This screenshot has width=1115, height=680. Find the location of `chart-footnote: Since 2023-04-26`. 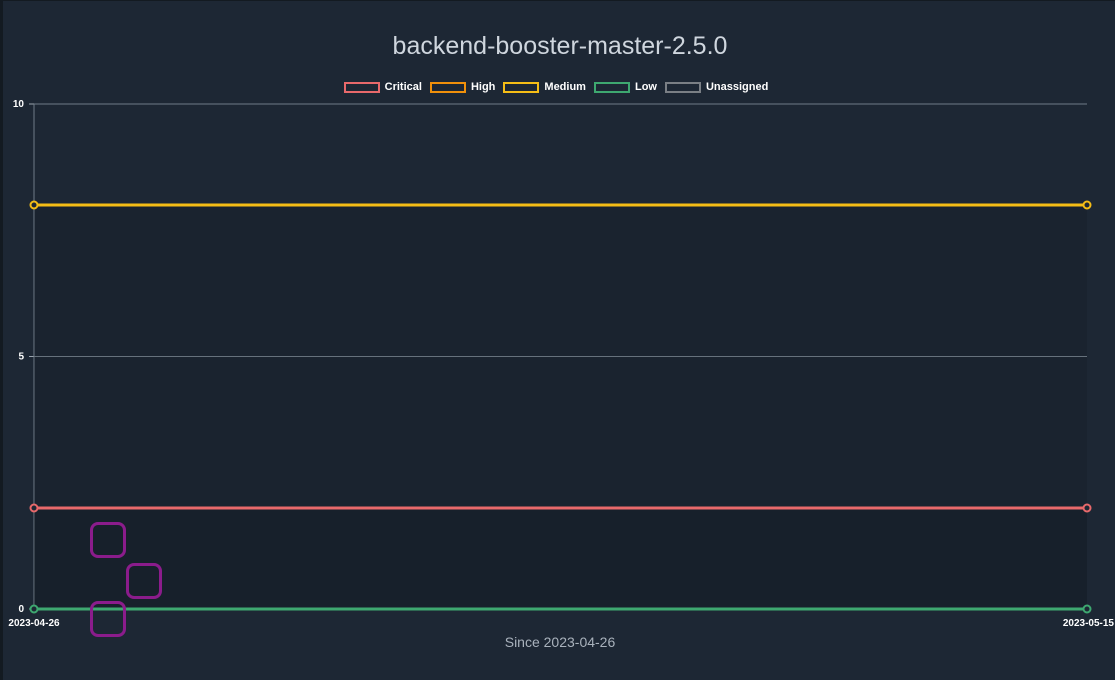

chart-footnote: Since 2023-04-26 is located at coordinates (560, 642).